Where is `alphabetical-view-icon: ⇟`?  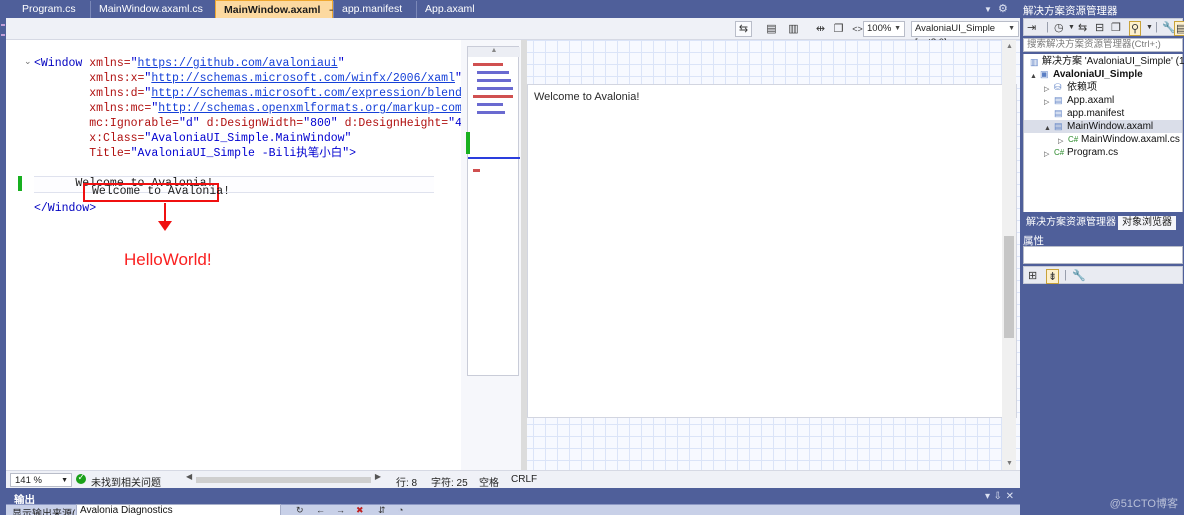 alphabetical-view-icon: ⇟ is located at coordinates (1053, 276).